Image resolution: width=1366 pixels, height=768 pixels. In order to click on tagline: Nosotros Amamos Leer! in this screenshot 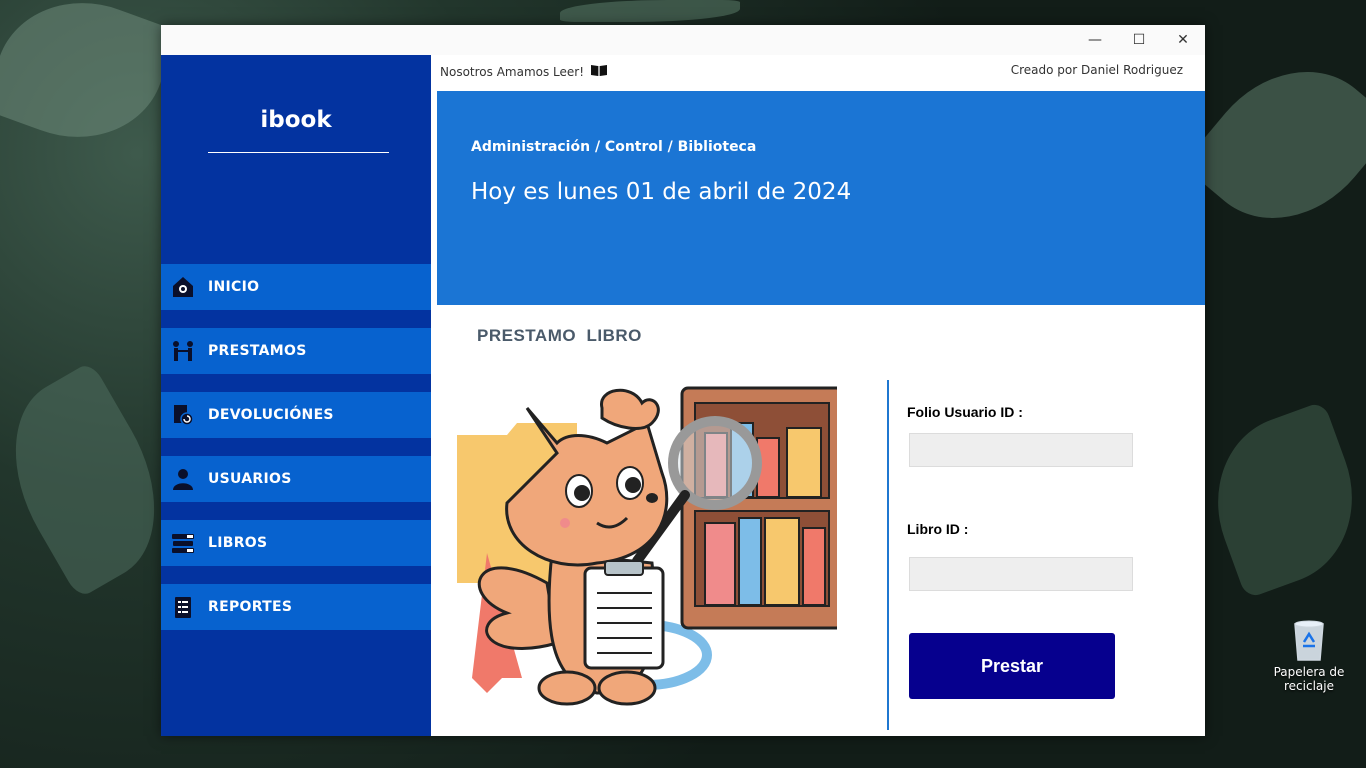, I will do `click(524, 71)`.